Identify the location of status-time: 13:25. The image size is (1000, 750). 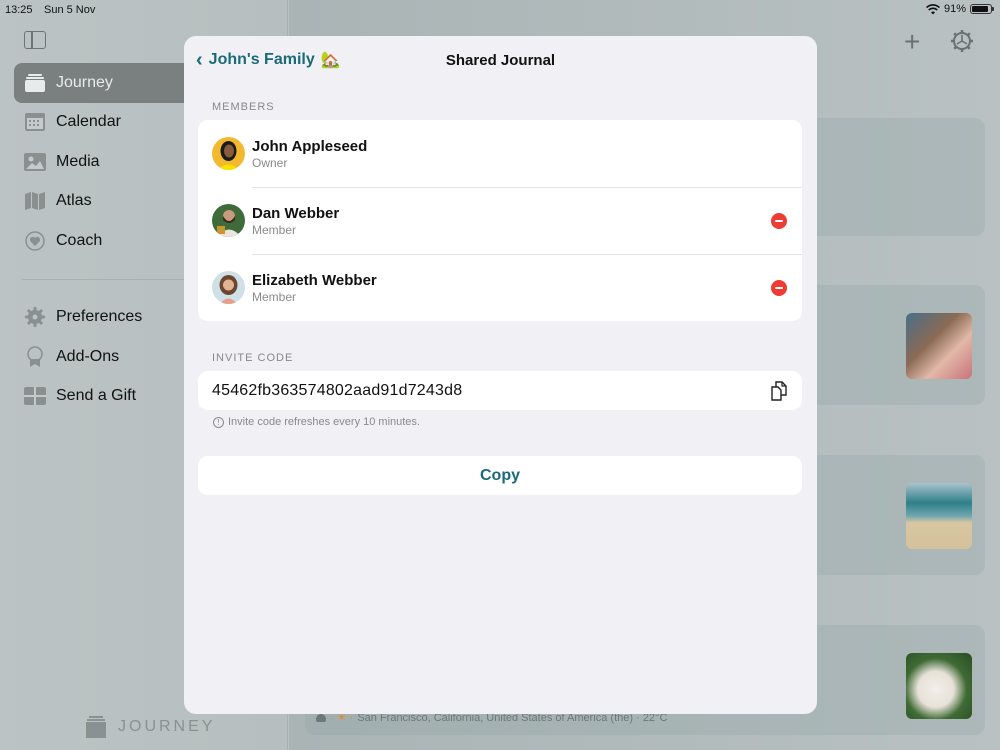
(19, 10).